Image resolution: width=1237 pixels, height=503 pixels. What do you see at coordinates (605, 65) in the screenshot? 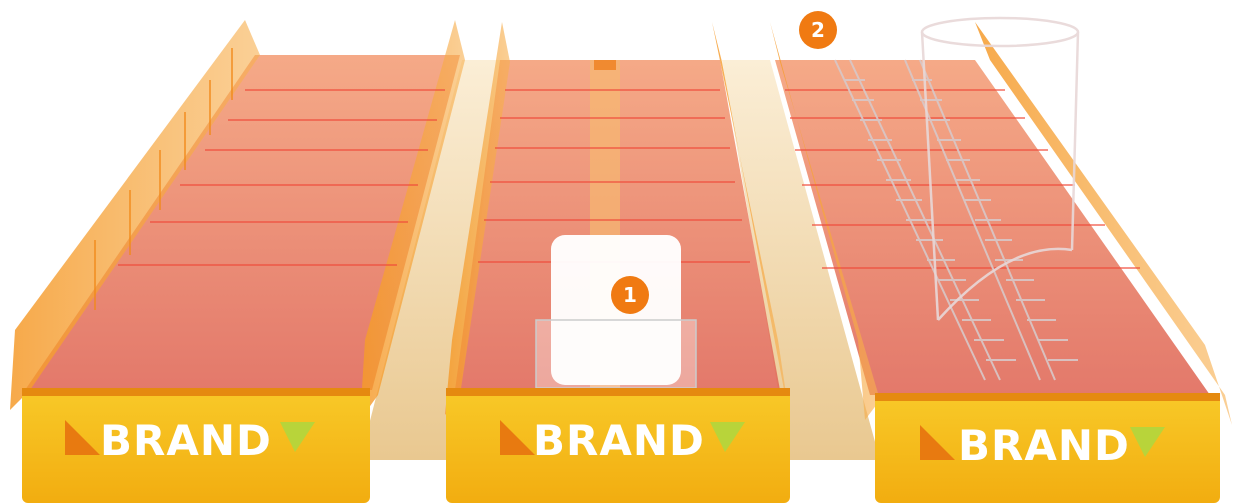
I see `center-rail-top` at bounding box center [605, 65].